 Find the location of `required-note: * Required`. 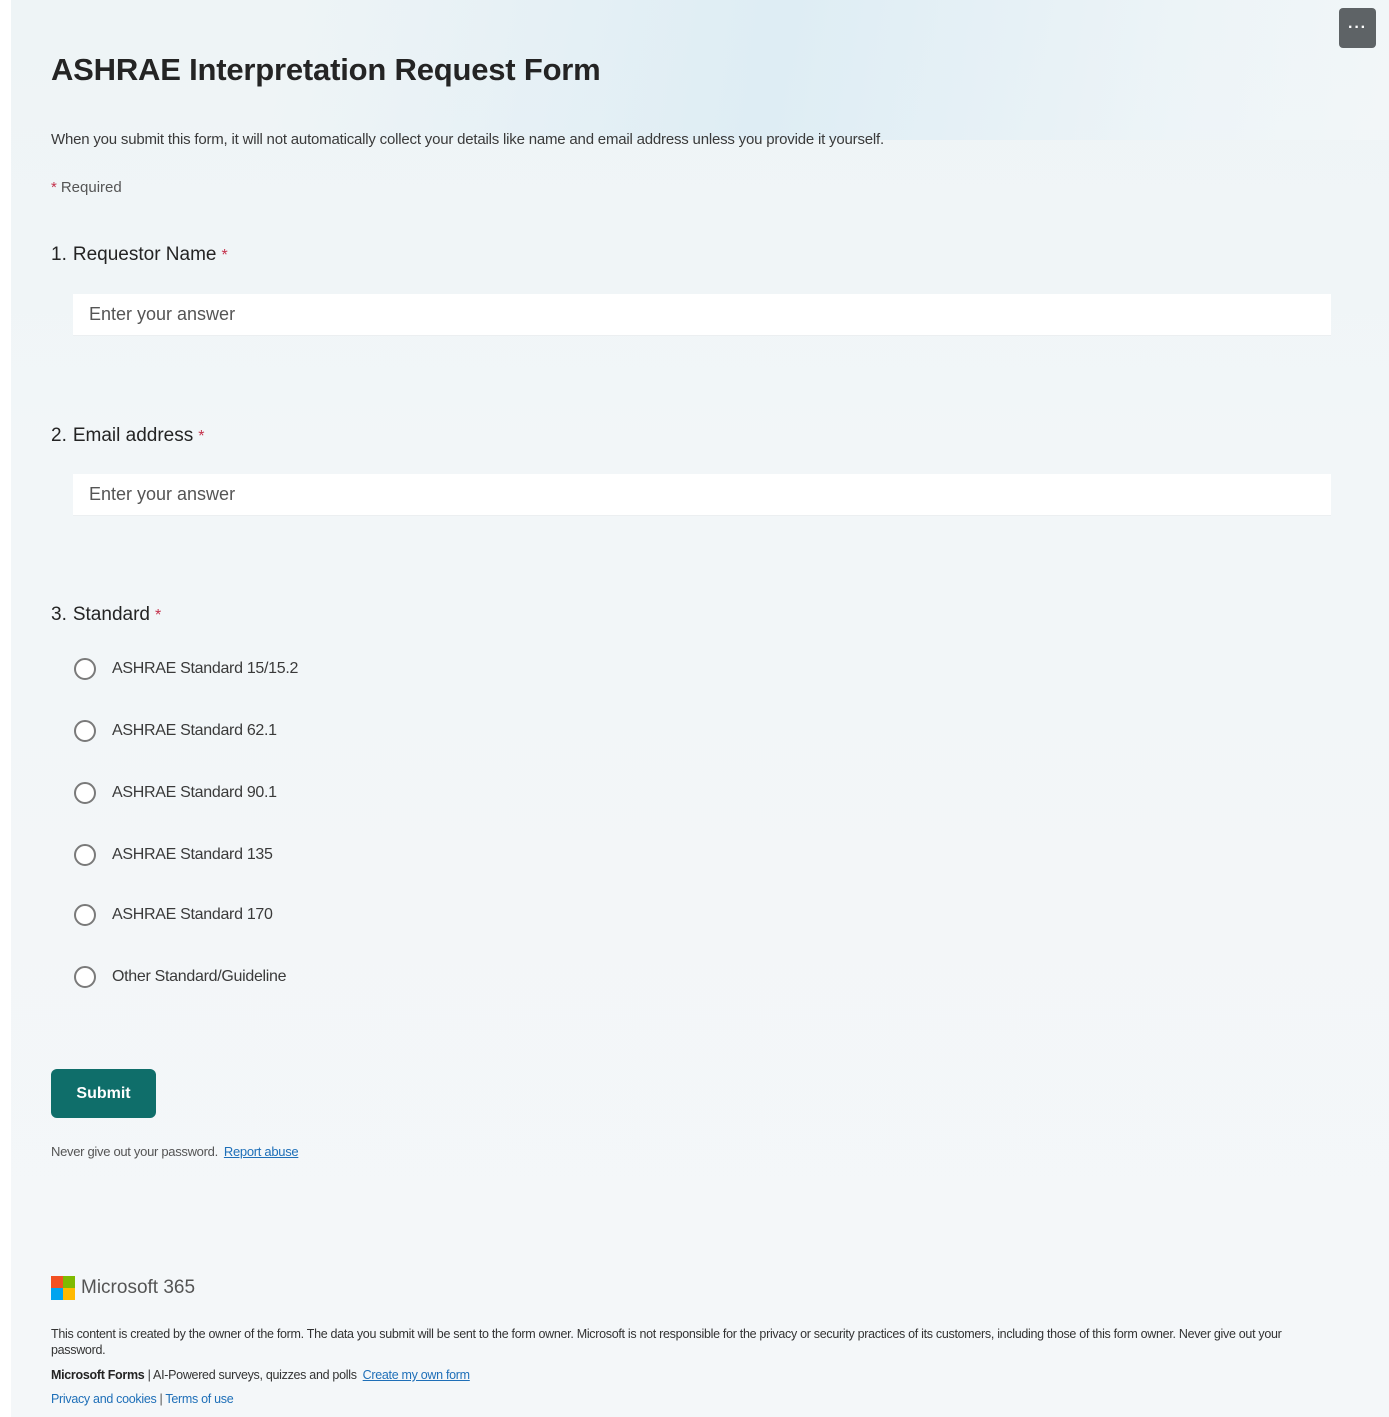

required-note: * Required is located at coordinates (86, 187).